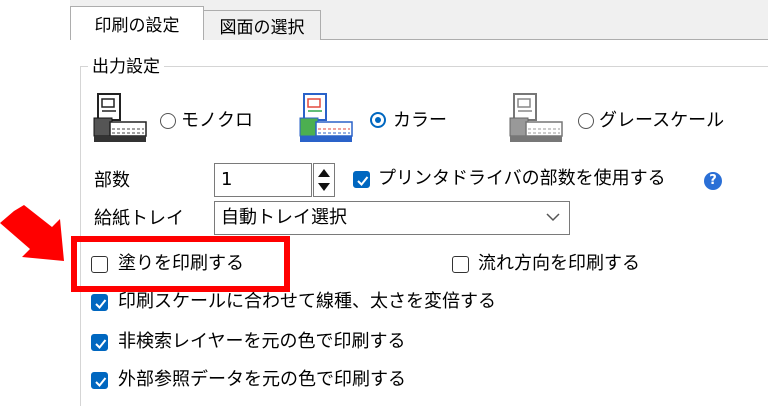 This screenshot has width=768, height=406. I want to click on external-ref-label: 外部参照データを元の色で印刷する, so click(262, 379).